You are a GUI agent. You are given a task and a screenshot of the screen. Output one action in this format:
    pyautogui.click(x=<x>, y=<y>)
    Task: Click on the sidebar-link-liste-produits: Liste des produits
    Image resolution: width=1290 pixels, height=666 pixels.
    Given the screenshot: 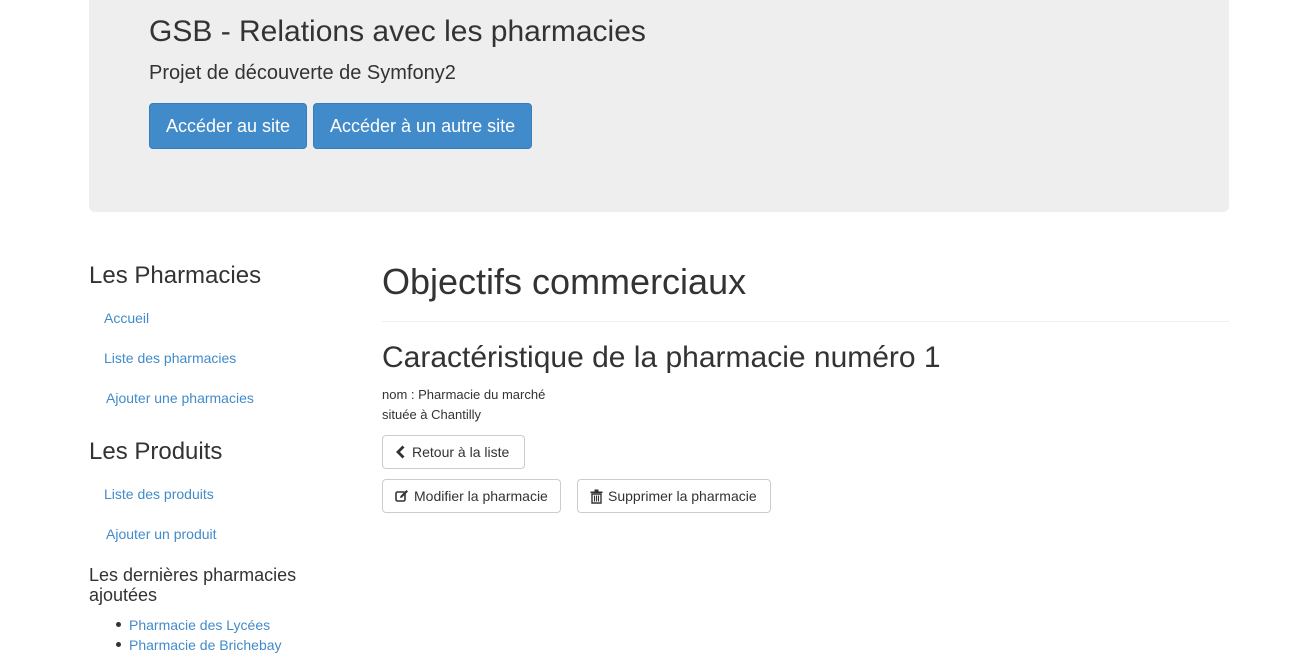 What is the action you would take?
    pyautogui.click(x=159, y=494)
    